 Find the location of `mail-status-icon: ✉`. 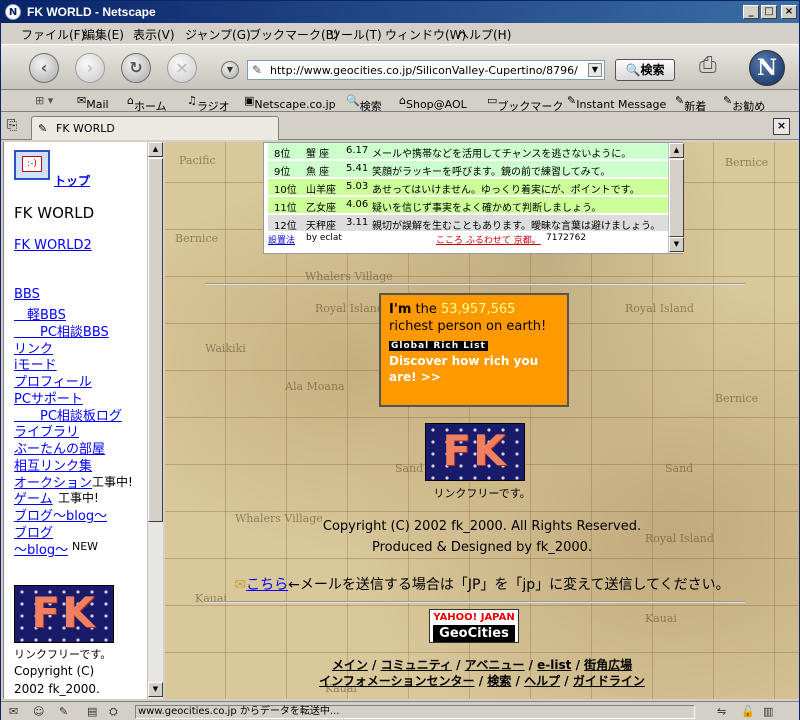

mail-status-icon: ✉ is located at coordinates (13, 711).